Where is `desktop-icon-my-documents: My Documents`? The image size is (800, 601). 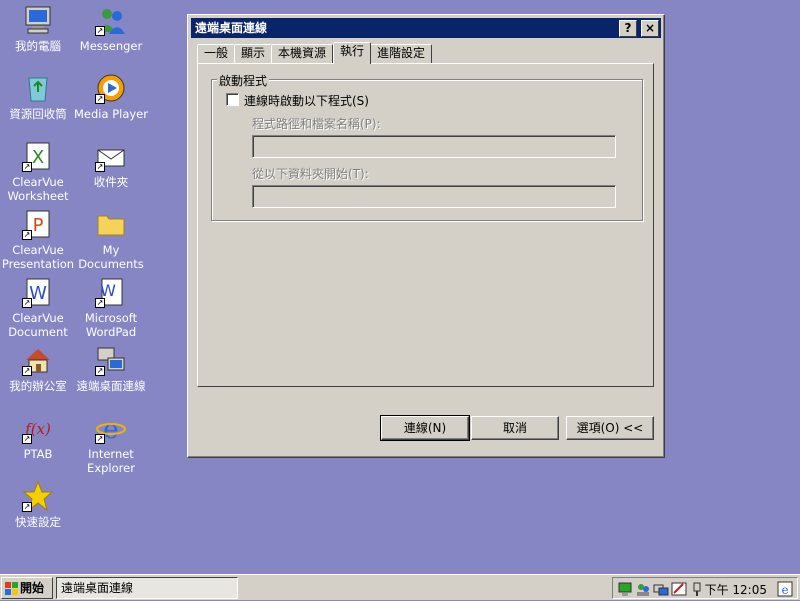 desktop-icon-my-documents: My Documents is located at coordinates (111, 239).